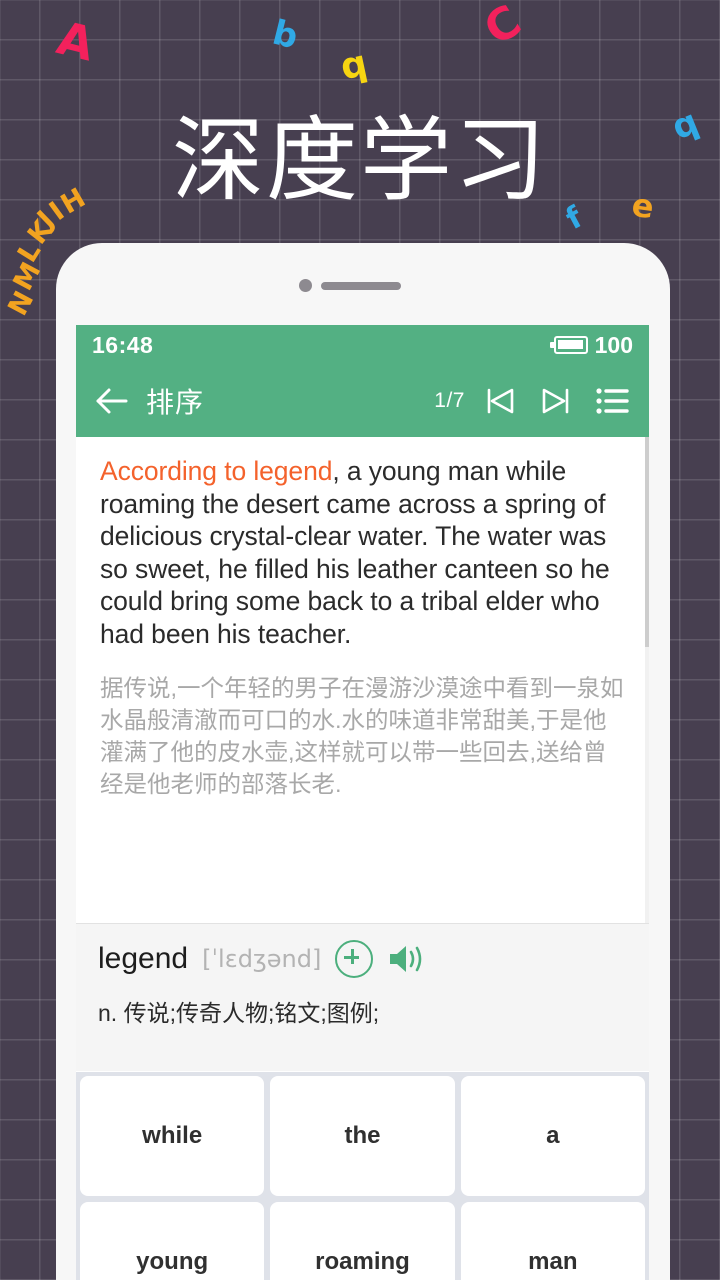 The width and height of the screenshot is (720, 1280). Describe the element at coordinates (123, 344) in the screenshot. I see `status-time: 16:48` at that location.